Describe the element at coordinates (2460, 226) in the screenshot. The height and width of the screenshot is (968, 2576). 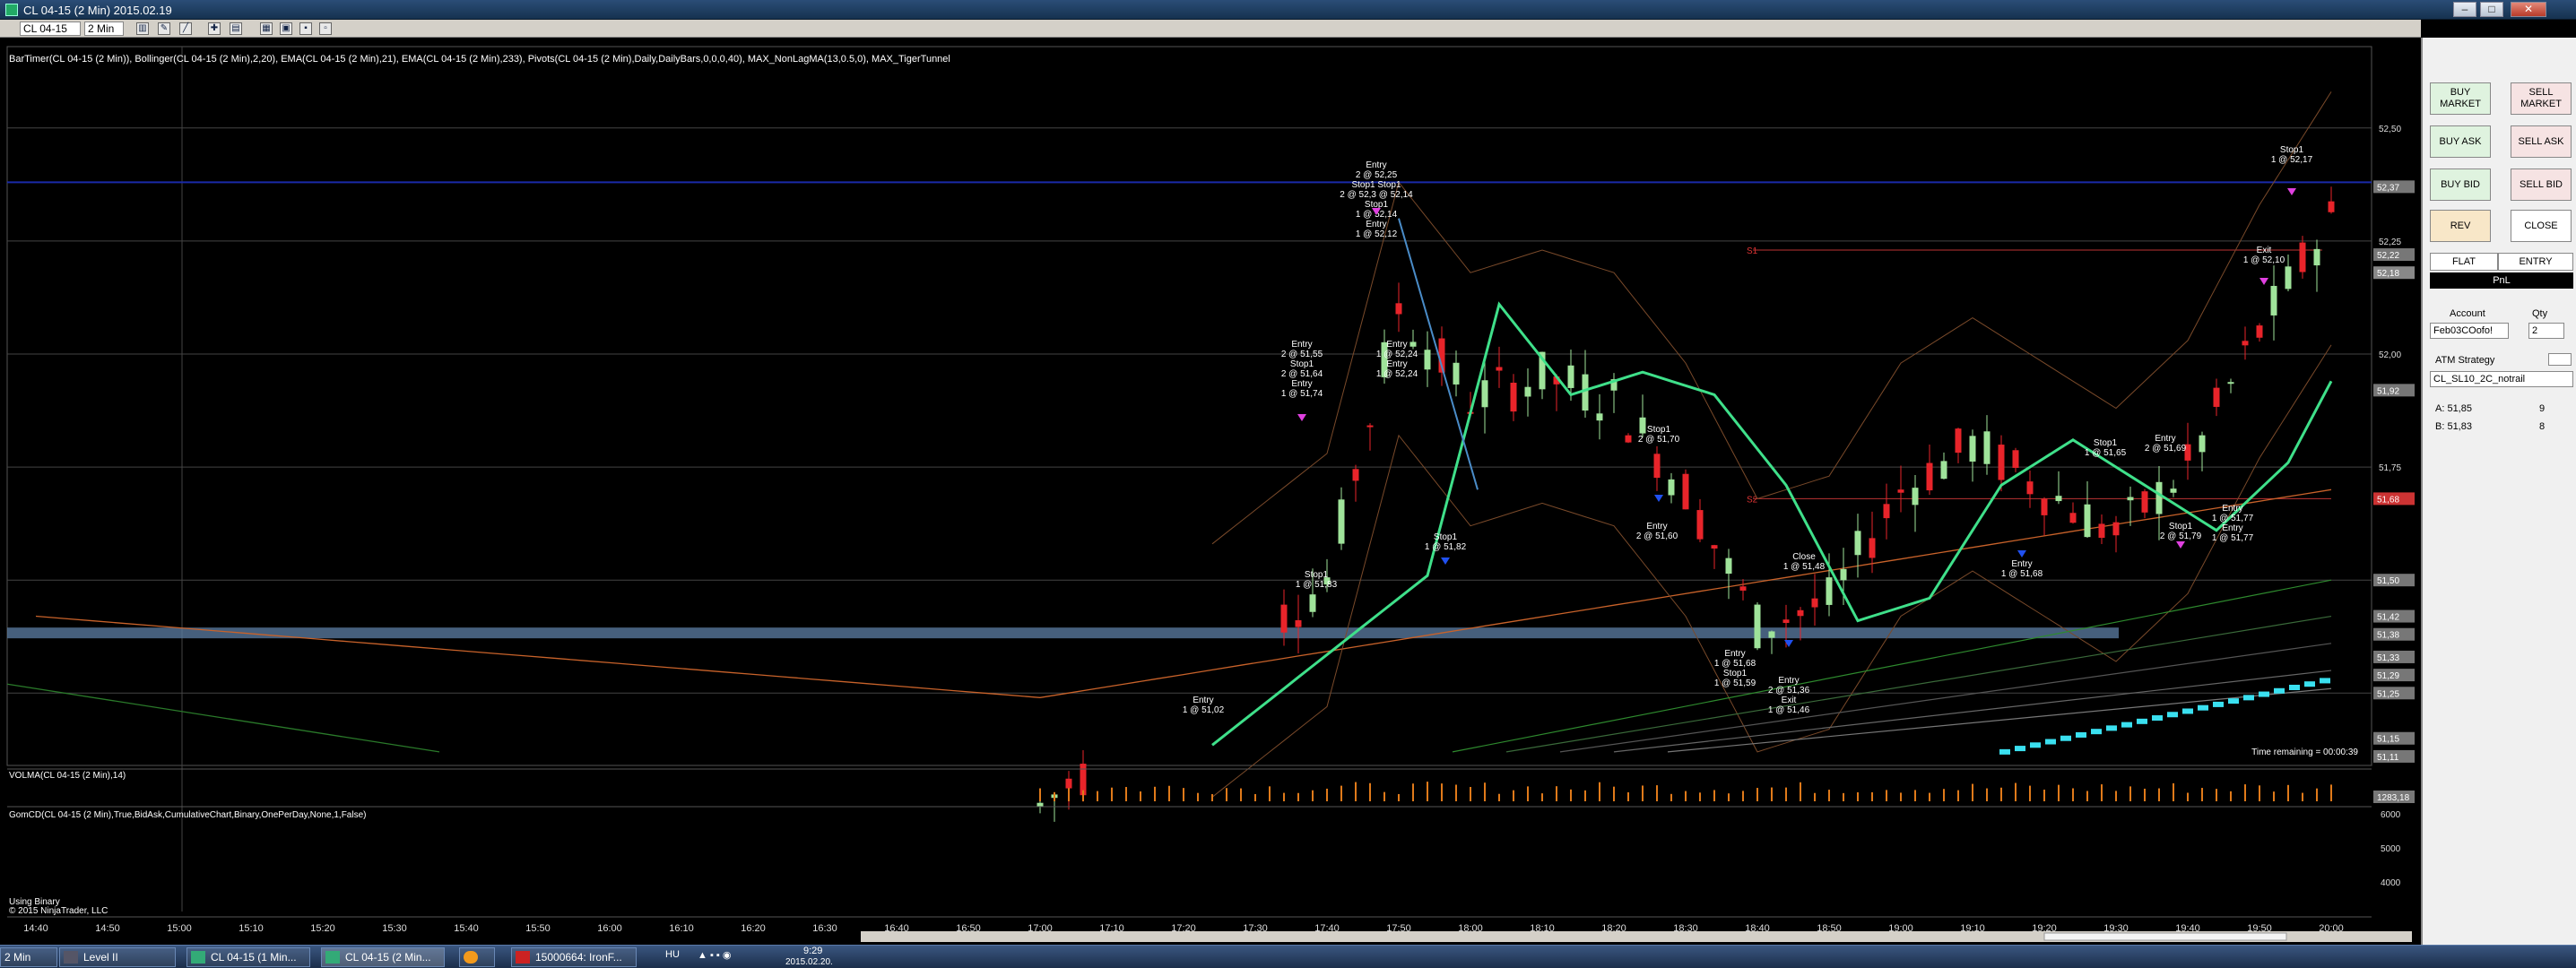
I see `rev-button: REV` at that location.